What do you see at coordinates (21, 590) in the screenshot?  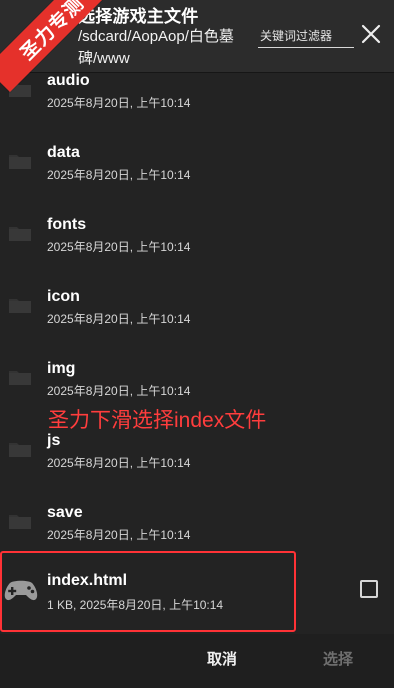 I see `gamepad-icon` at bounding box center [21, 590].